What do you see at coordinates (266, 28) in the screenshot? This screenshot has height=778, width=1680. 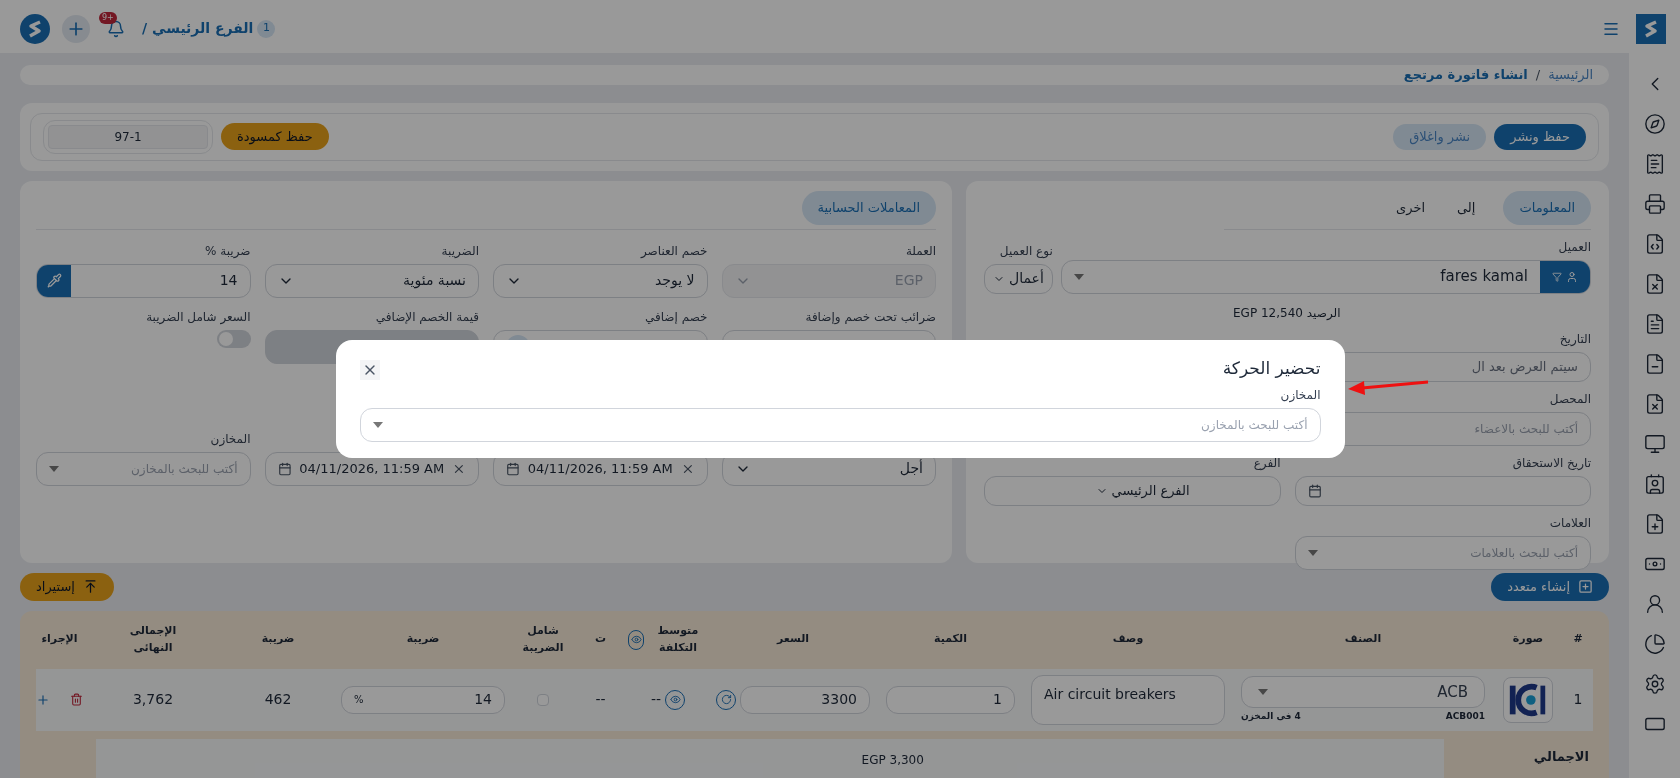 I see `branch-count-badge: 1` at bounding box center [266, 28].